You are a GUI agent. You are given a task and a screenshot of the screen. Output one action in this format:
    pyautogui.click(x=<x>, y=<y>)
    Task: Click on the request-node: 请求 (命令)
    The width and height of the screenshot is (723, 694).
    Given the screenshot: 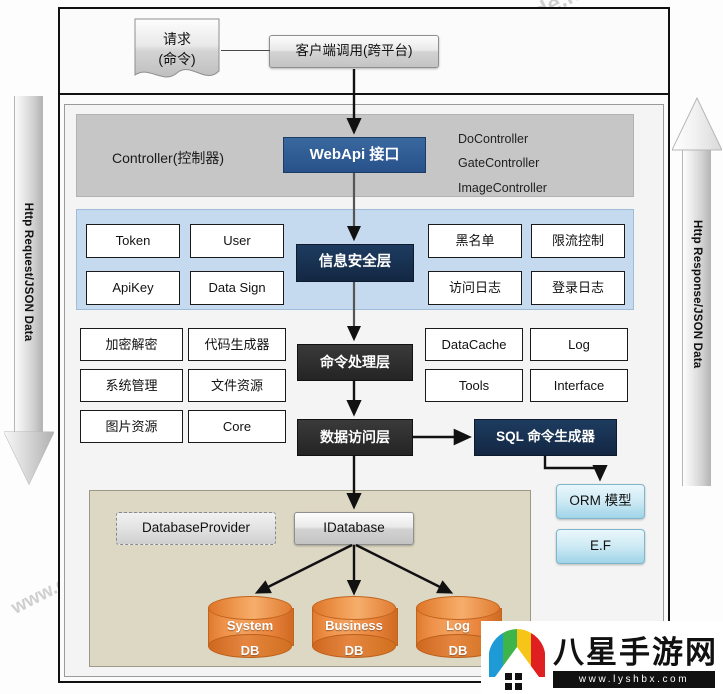 What is the action you would take?
    pyautogui.click(x=177, y=51)
    